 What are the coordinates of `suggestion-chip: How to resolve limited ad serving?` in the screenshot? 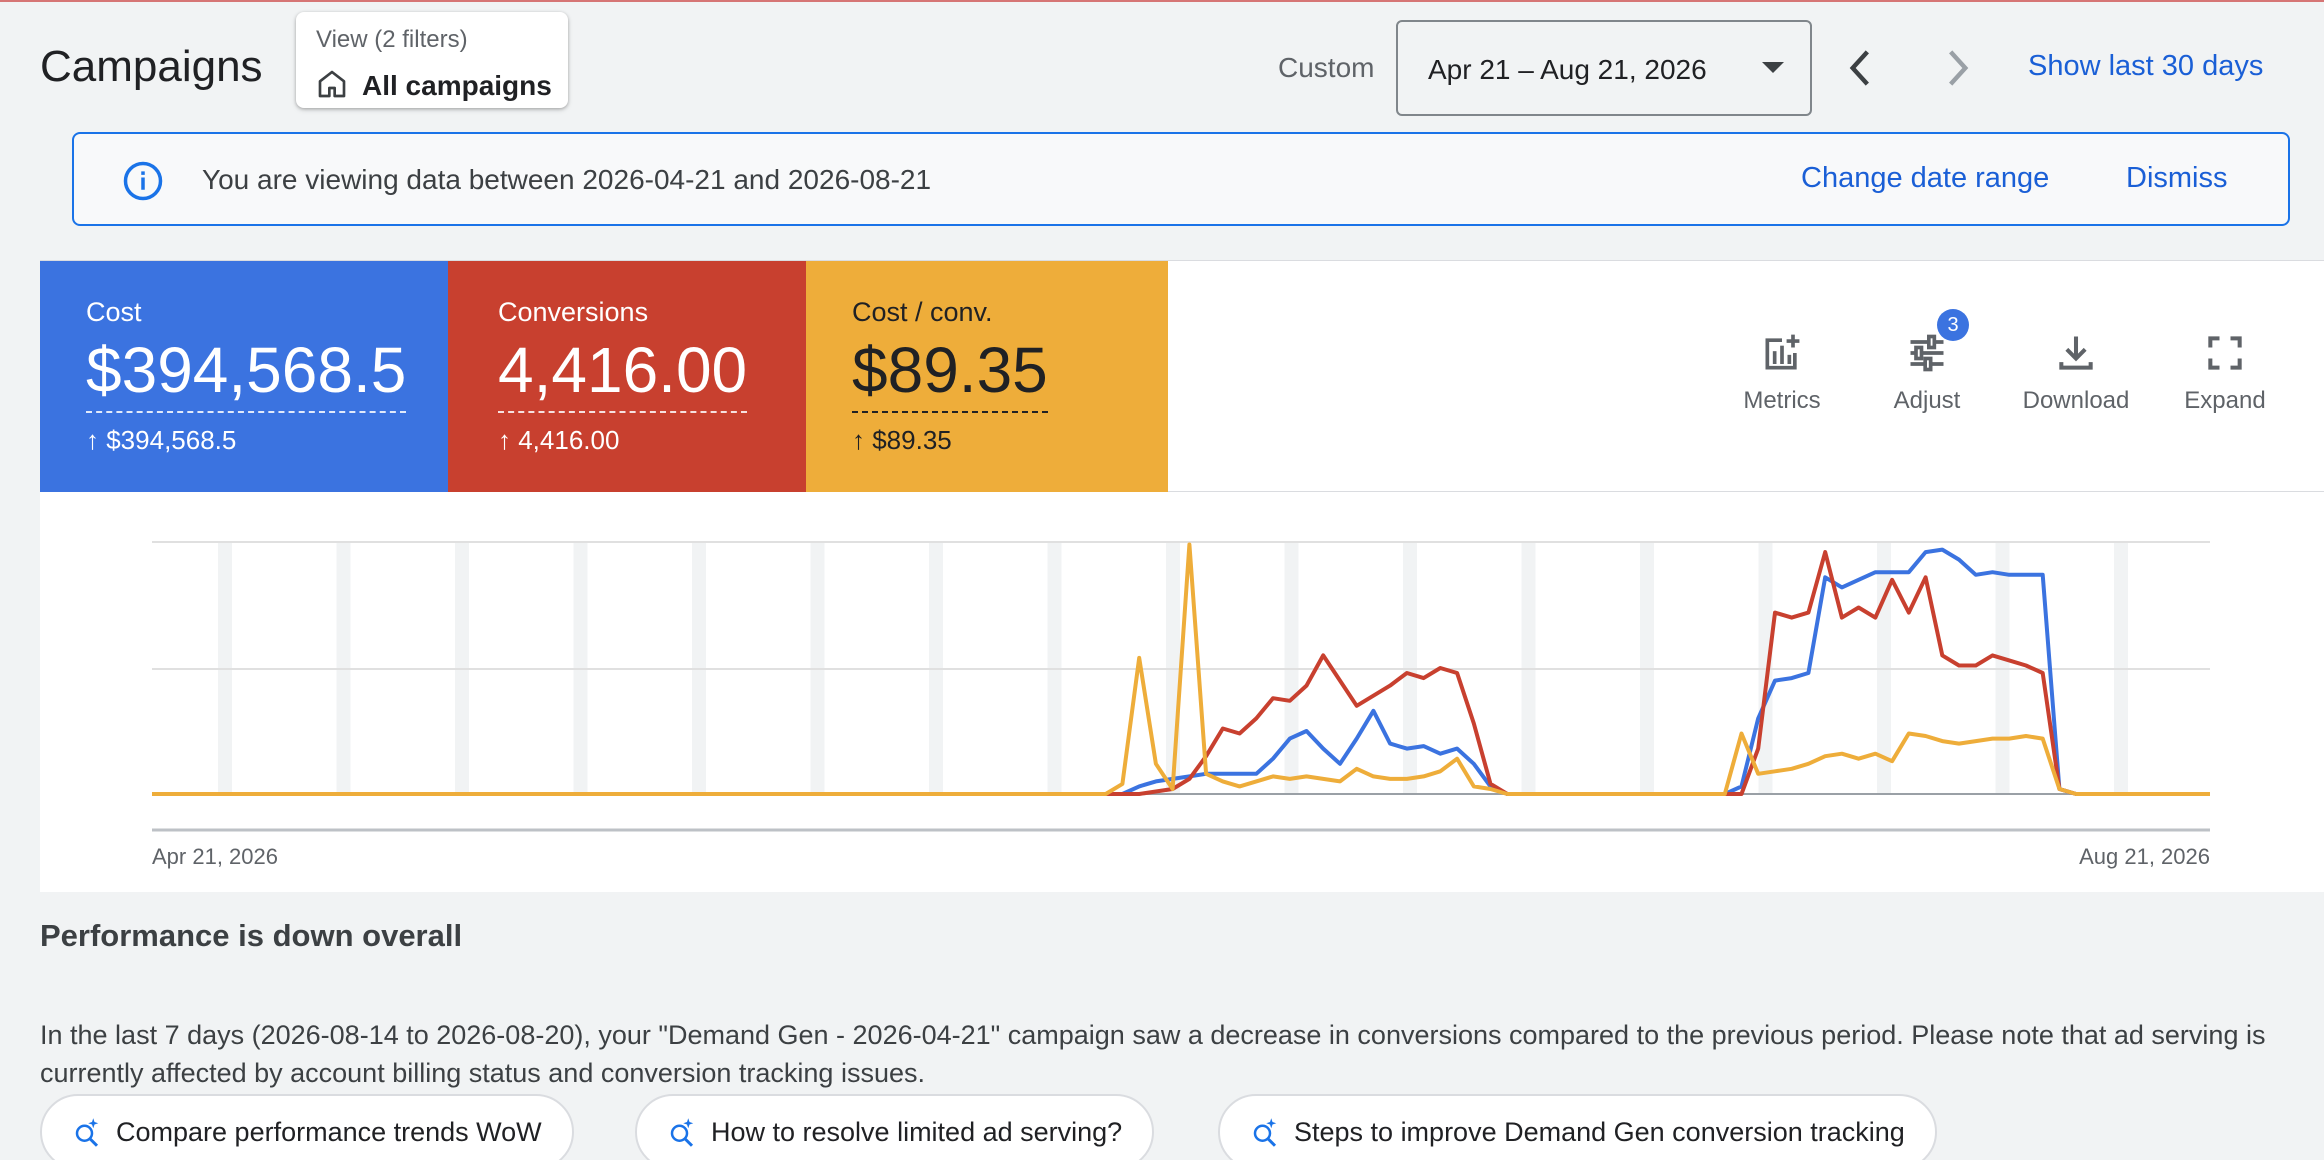 It's located at (895, 1127).